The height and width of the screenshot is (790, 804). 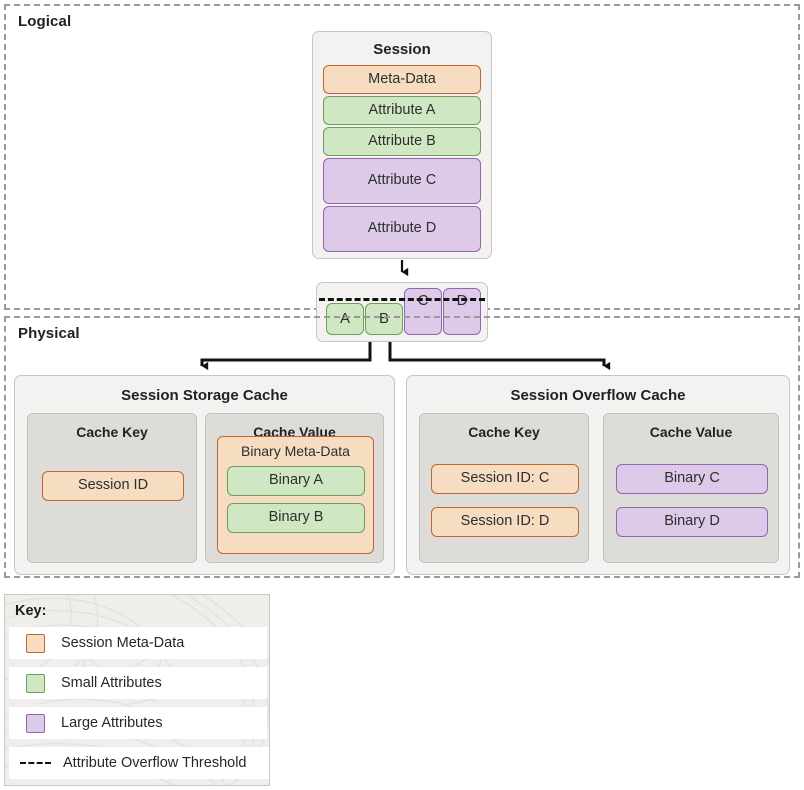 What do you see at coordinates (296, 481) in the screenshot?
I see `storage-cache-binary-a: Binary A` at bounding box center [296, 481].